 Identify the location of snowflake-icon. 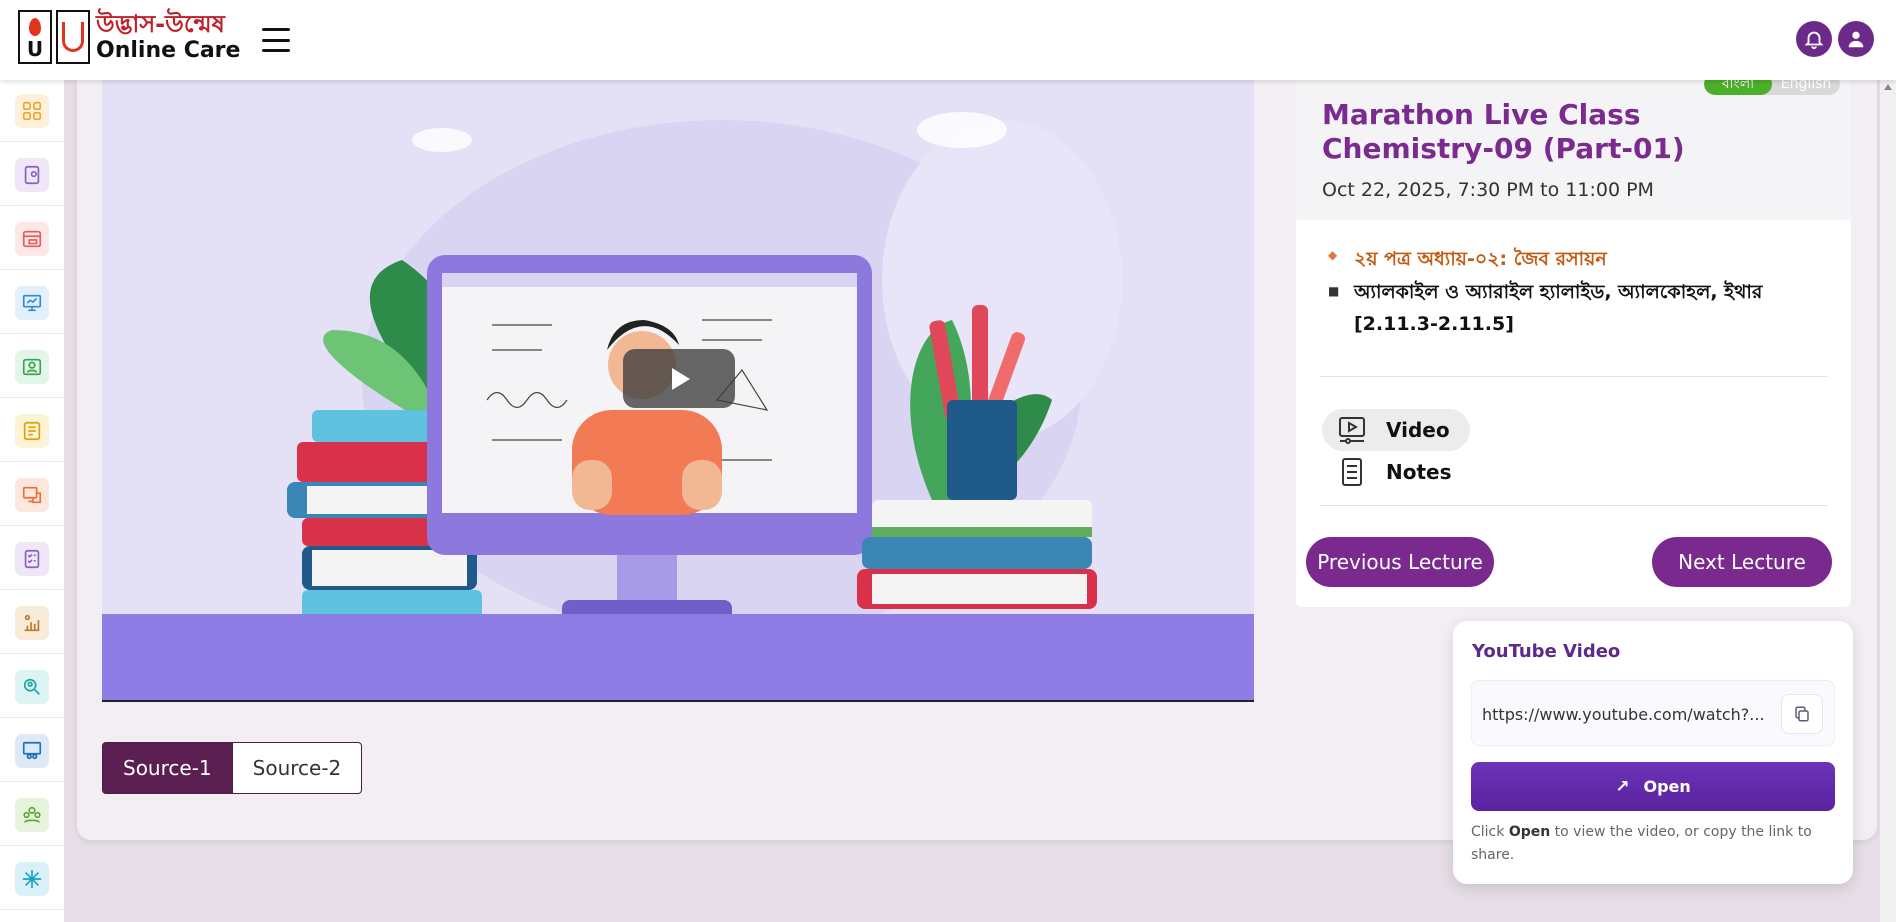
(32, 878).